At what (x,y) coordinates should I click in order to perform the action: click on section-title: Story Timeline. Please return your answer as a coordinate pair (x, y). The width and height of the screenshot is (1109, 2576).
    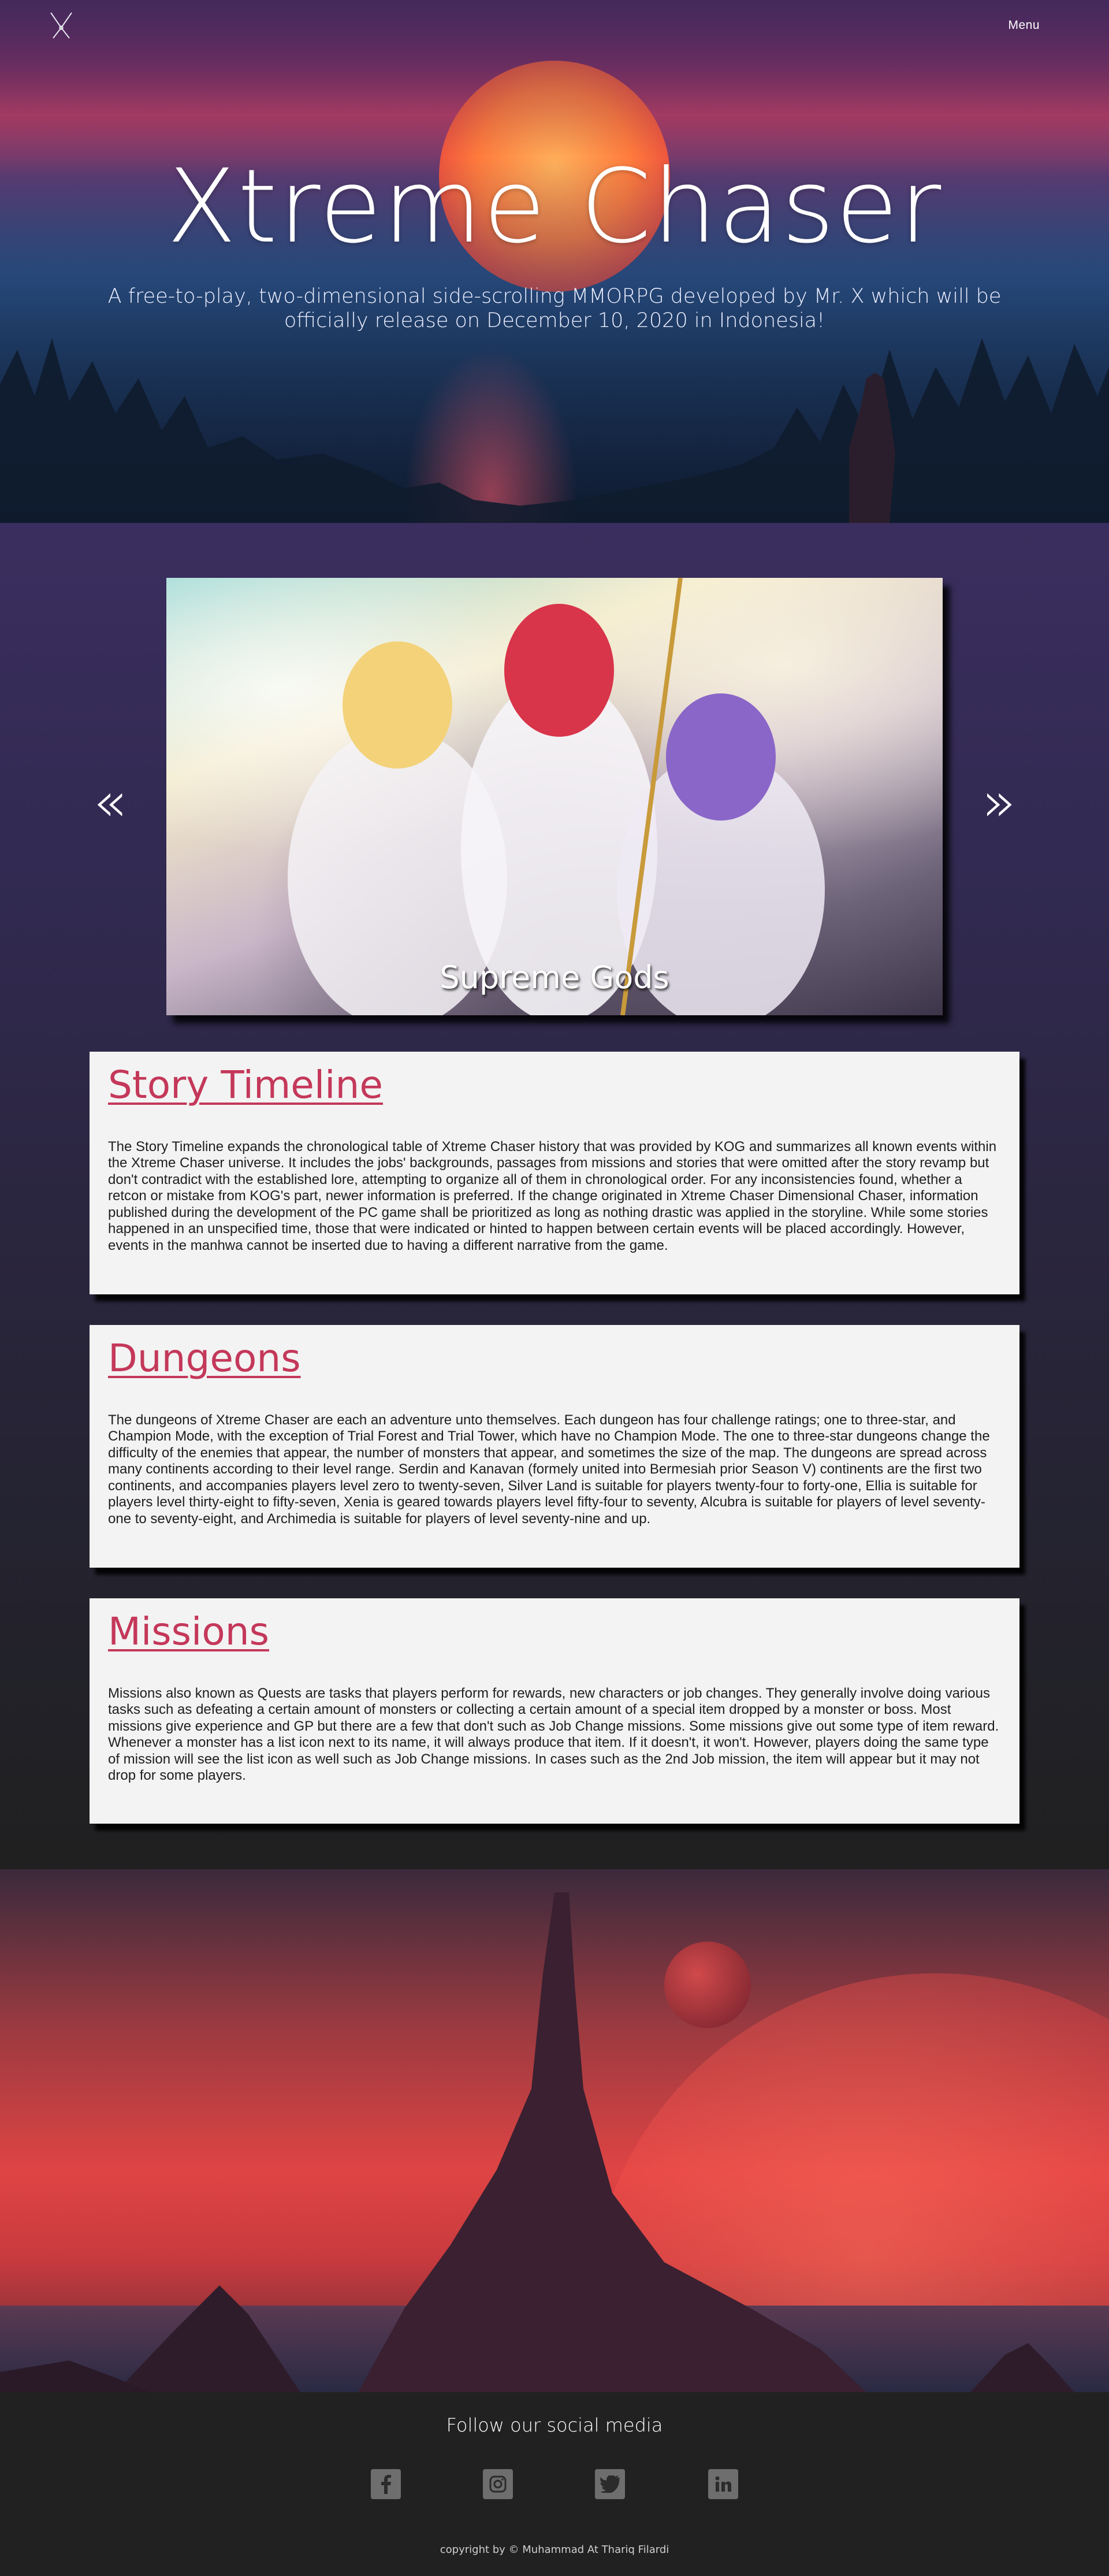
    Looking at the image, I should click on (554, 1086).